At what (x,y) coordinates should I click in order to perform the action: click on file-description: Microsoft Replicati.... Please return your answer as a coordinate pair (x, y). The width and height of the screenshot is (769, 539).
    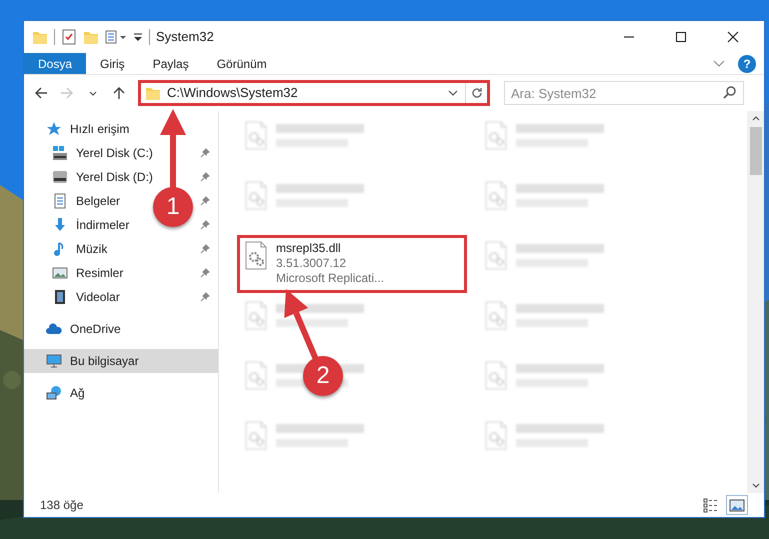
    Looking at the image, I should click on (330, 278).